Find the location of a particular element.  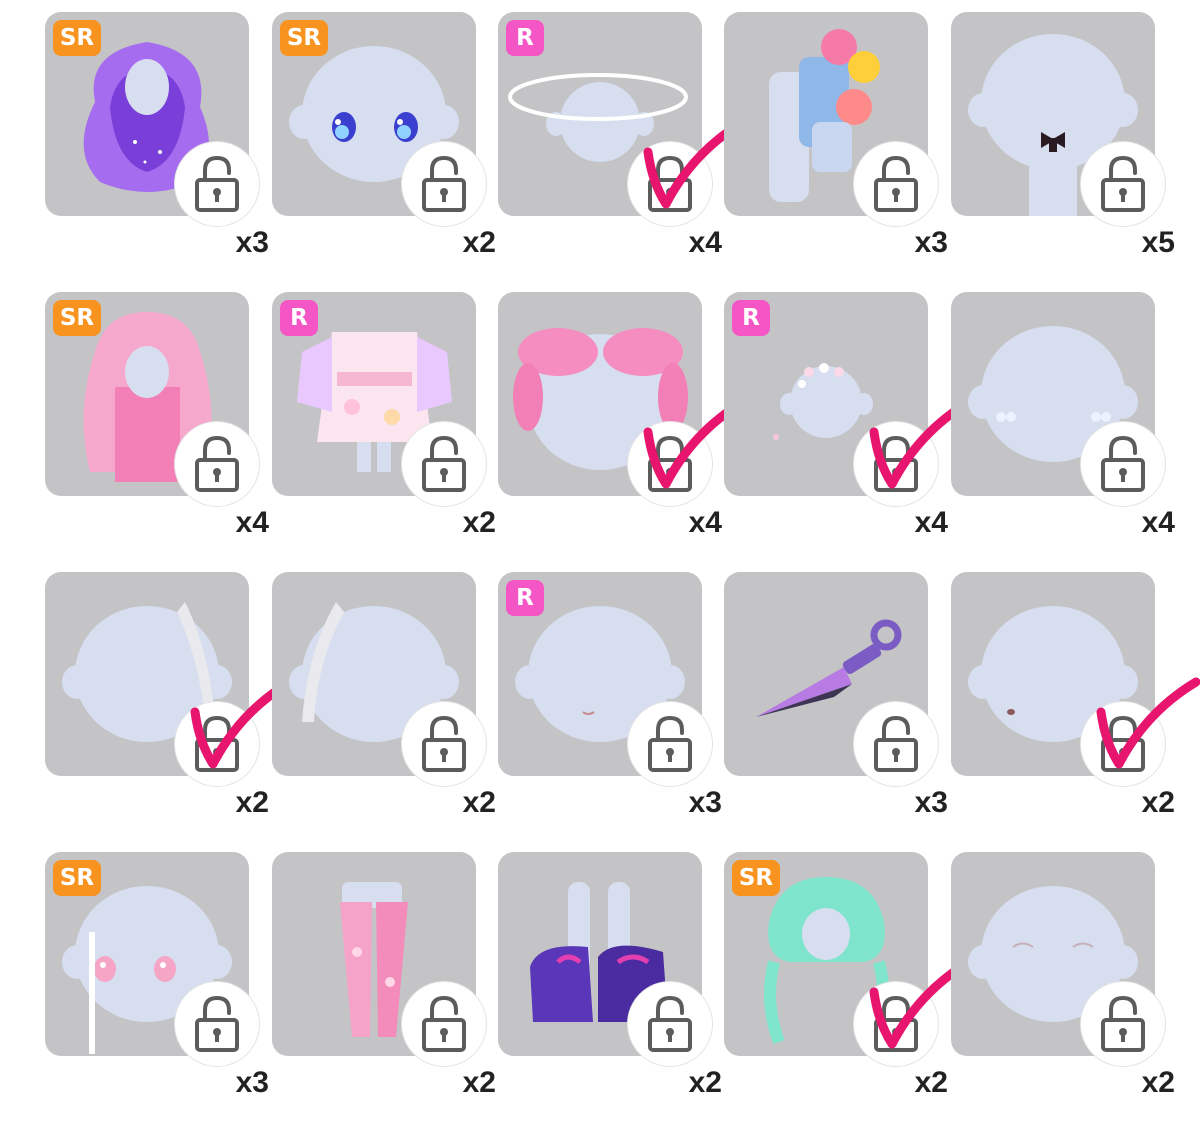

item-slot: R x2 is located at coordinates (385, 427).